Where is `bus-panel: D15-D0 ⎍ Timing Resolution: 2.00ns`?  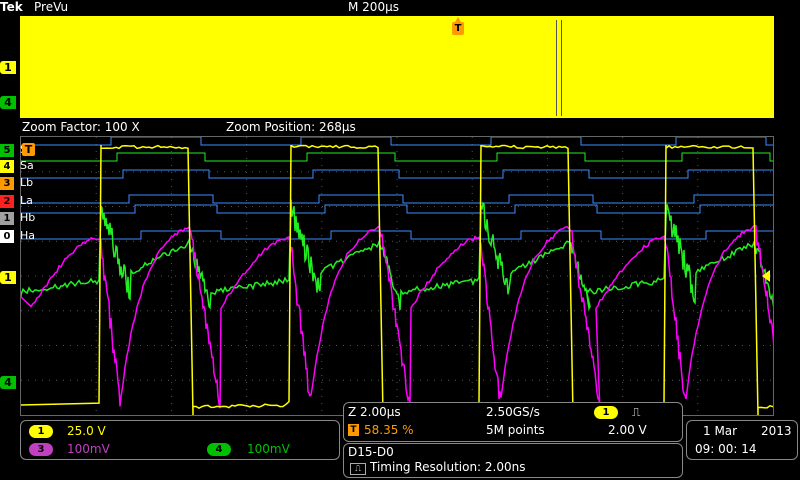
bus-panel: D15-D0 ⎍ Timing Resolution: 2.00ns is located at coordinates (513, 460).